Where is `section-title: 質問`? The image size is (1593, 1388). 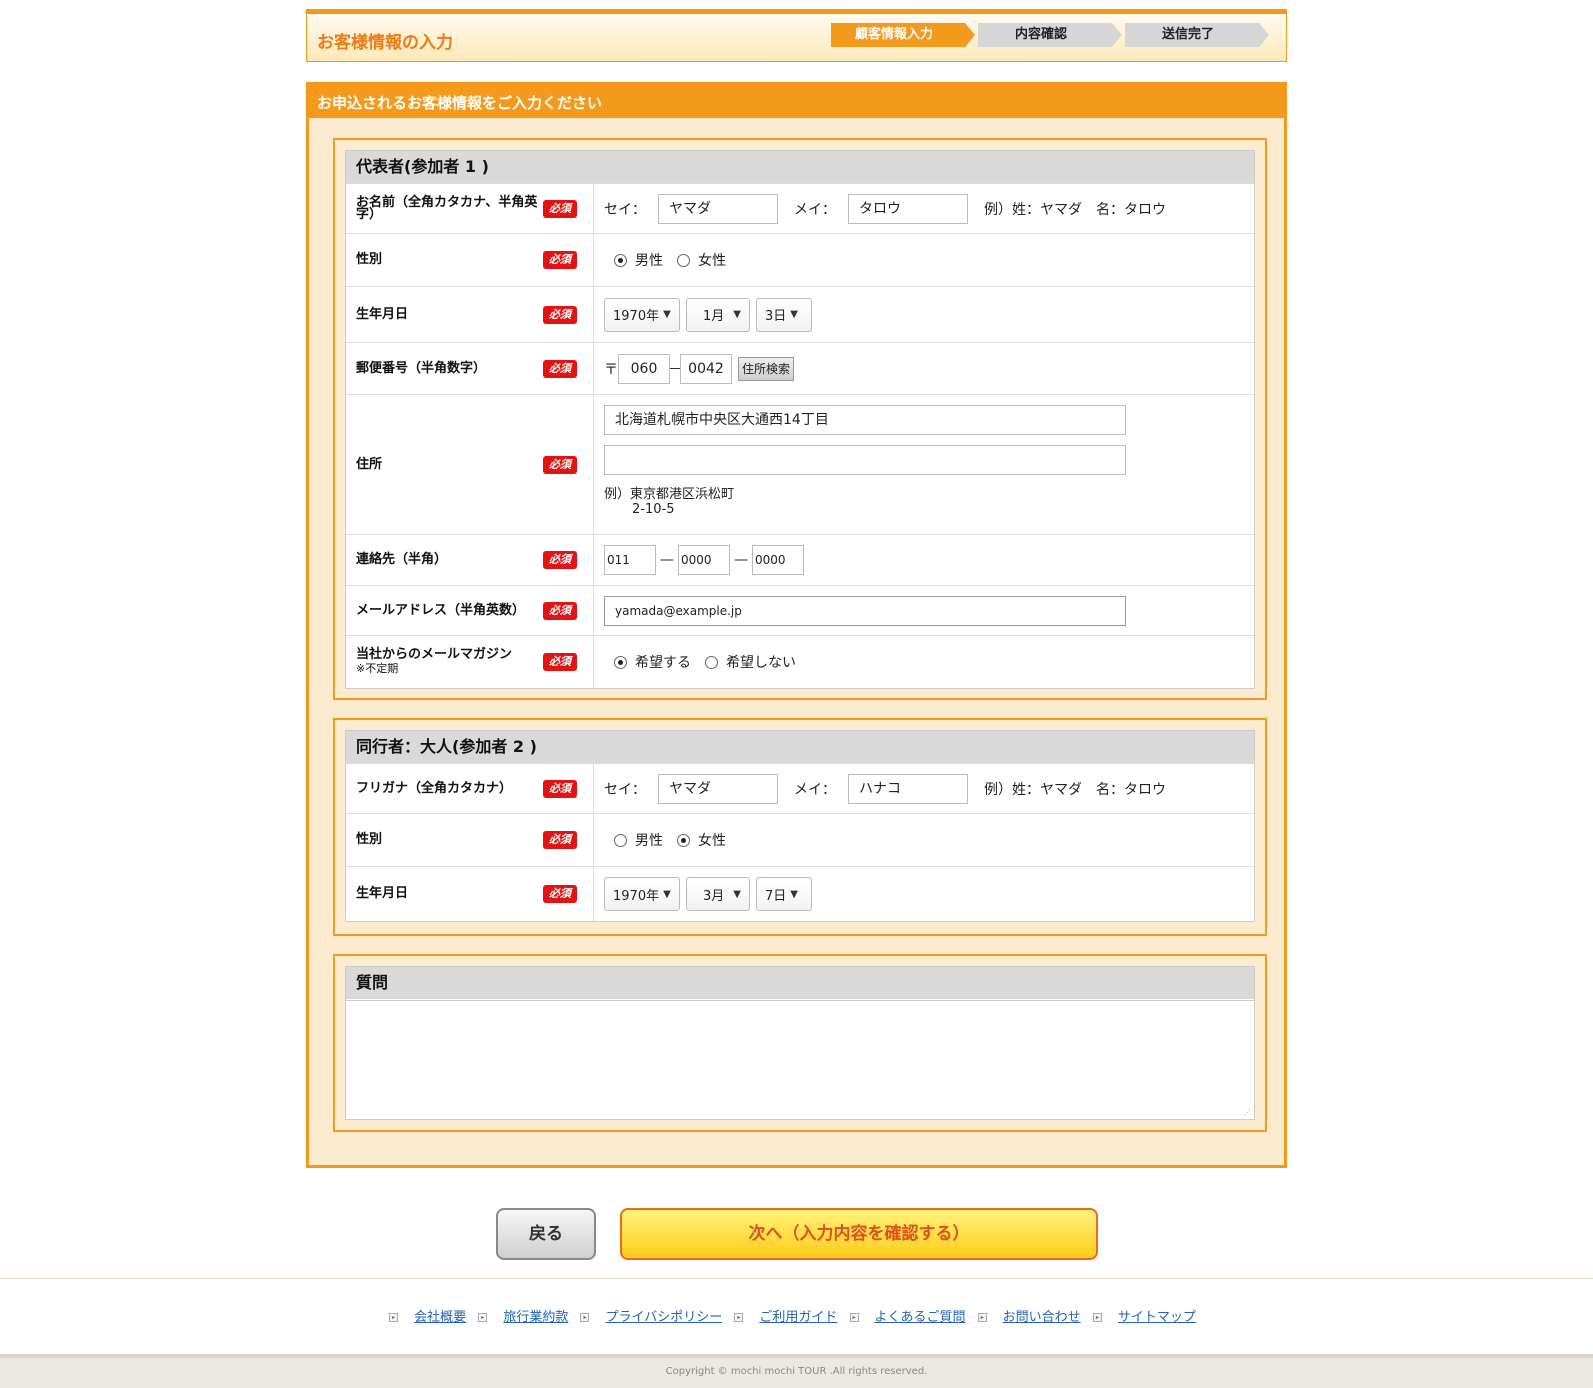 section-title: 質問 is located at coordinates (800, 983).